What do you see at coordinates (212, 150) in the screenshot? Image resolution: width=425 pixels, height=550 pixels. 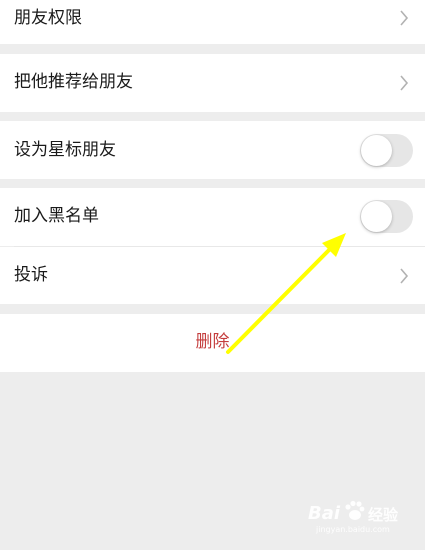 I see `row-star-friend: 设为星标朋友` at bounding box center [212, 150].